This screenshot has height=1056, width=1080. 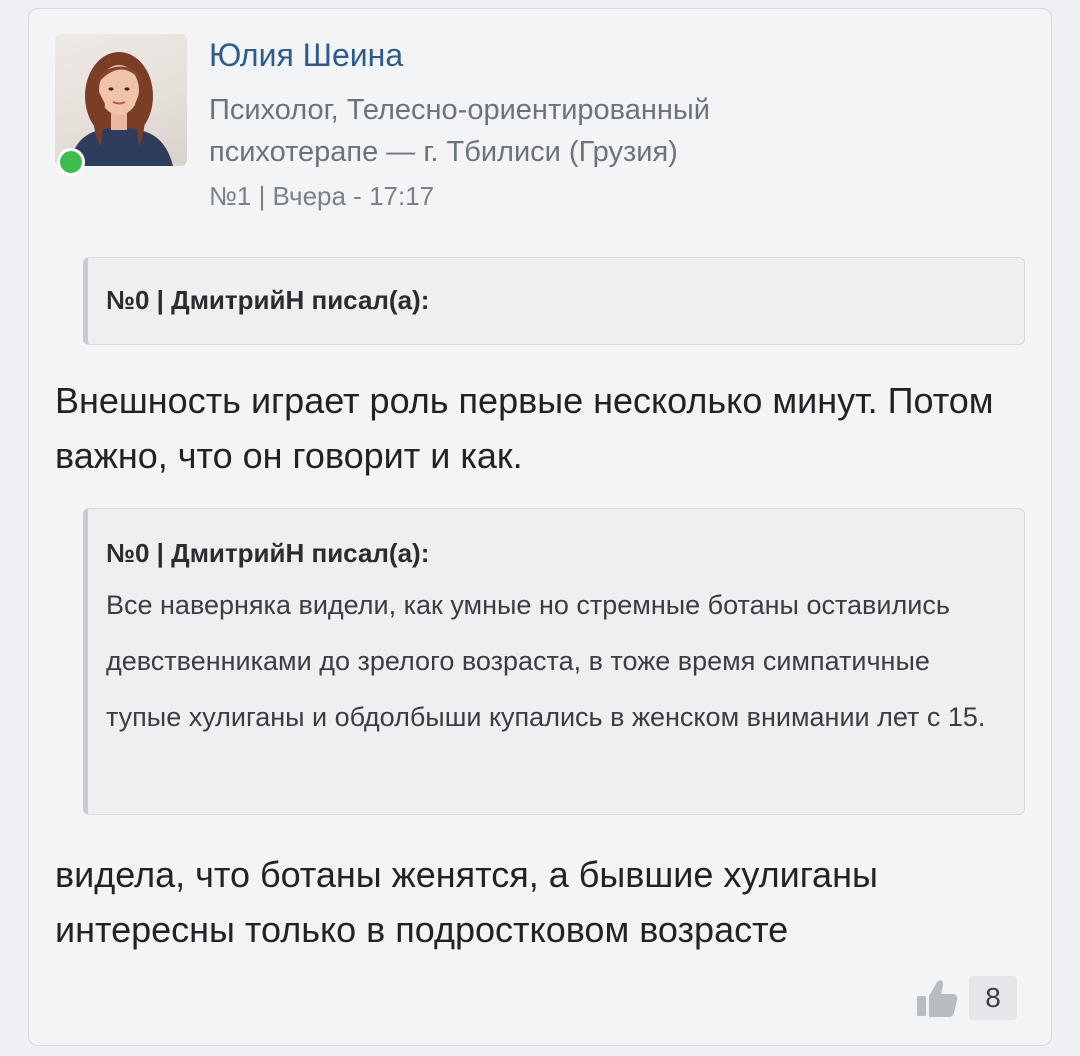 What do you see at coordinates (121, 109) in the screenshot?
I see `avatar-portrait` at bounding box center [121, 109].